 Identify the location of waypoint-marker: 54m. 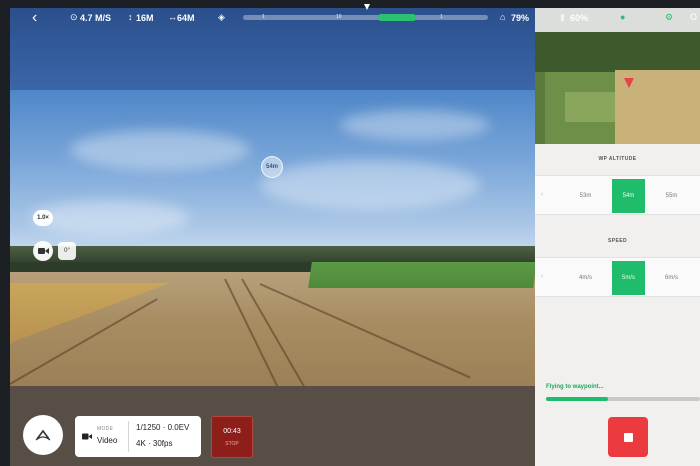
(272, 167).